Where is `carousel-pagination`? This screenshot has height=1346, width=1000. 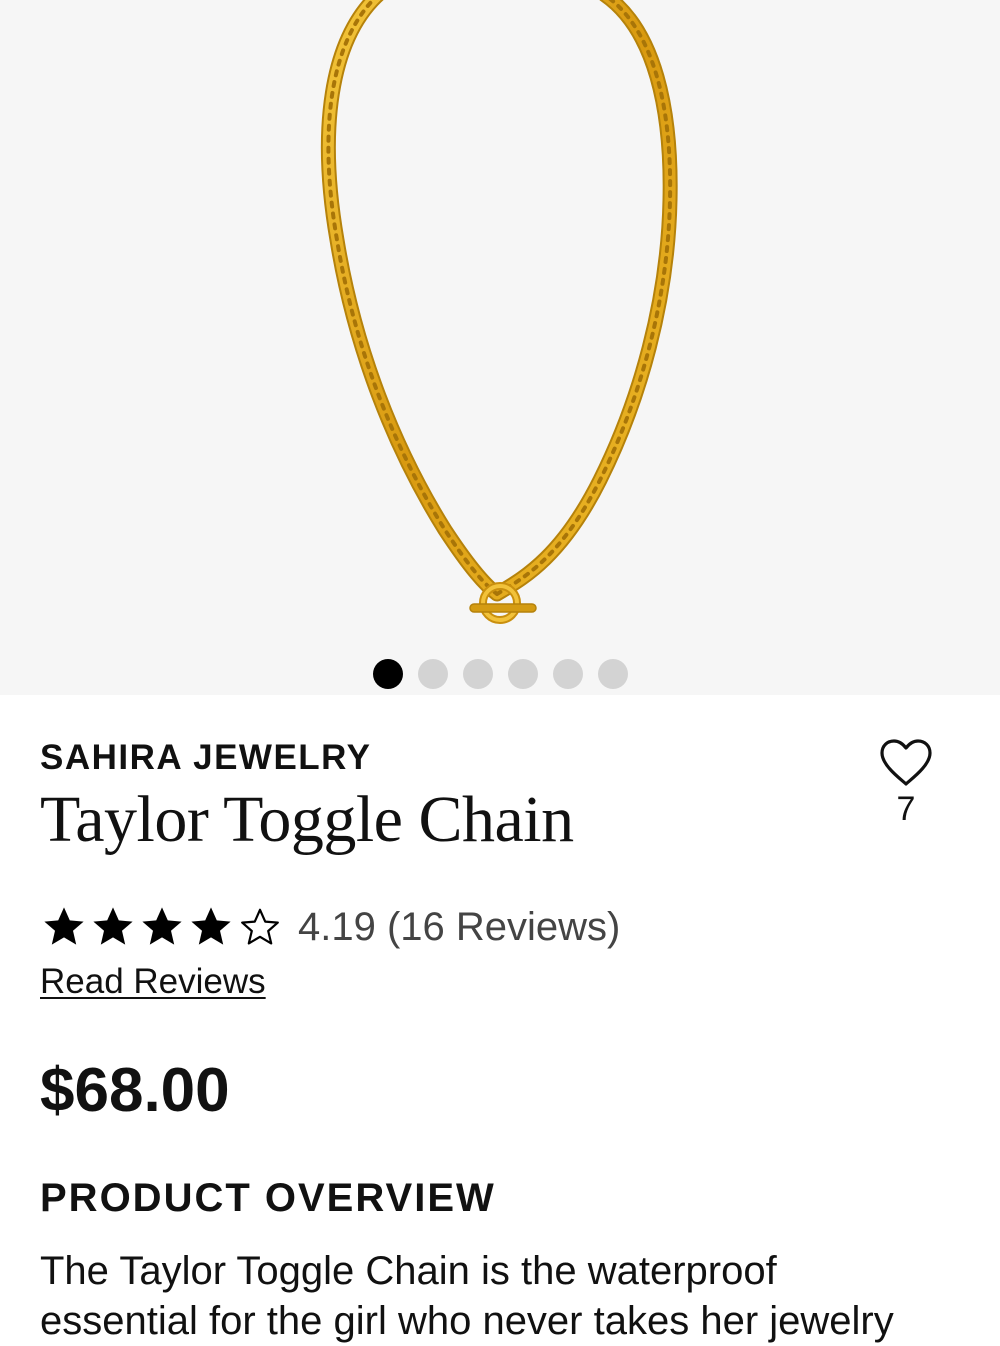
carousel-pagination is located at coordinates (500, 674).